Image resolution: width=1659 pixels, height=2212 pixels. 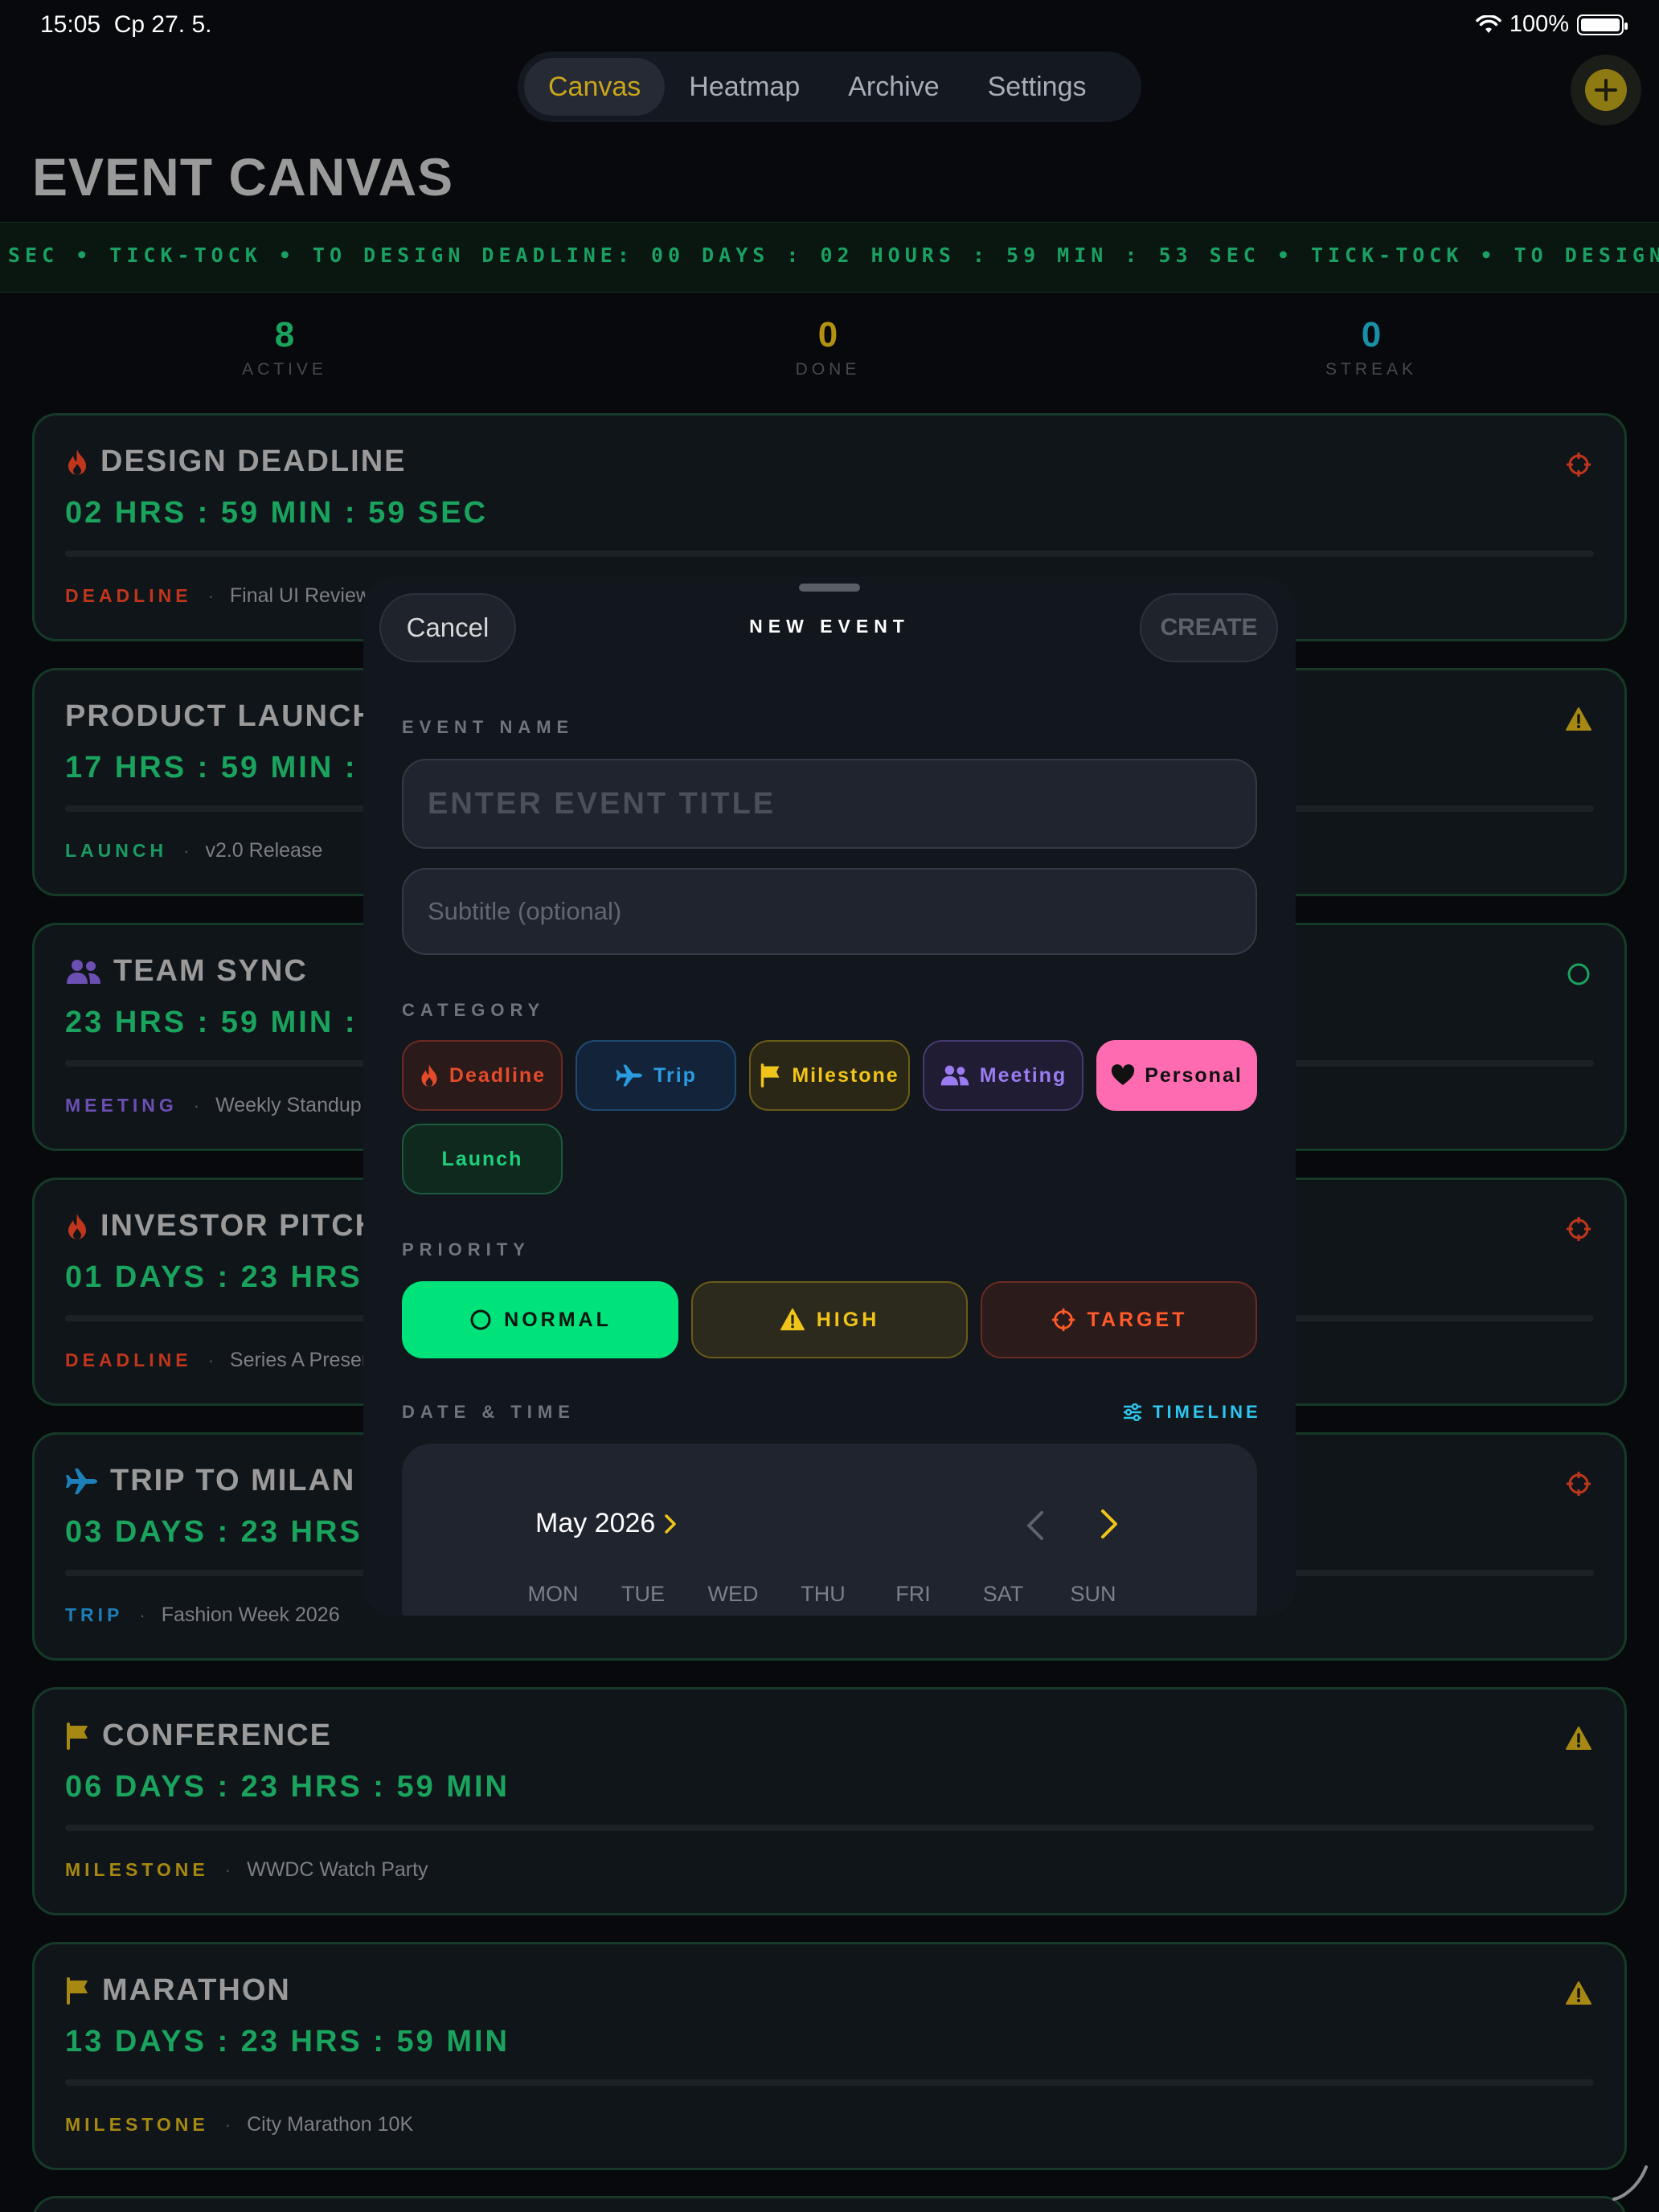 I want to click on stat-streak-label: STREAK, so click(x=1371, y=369).